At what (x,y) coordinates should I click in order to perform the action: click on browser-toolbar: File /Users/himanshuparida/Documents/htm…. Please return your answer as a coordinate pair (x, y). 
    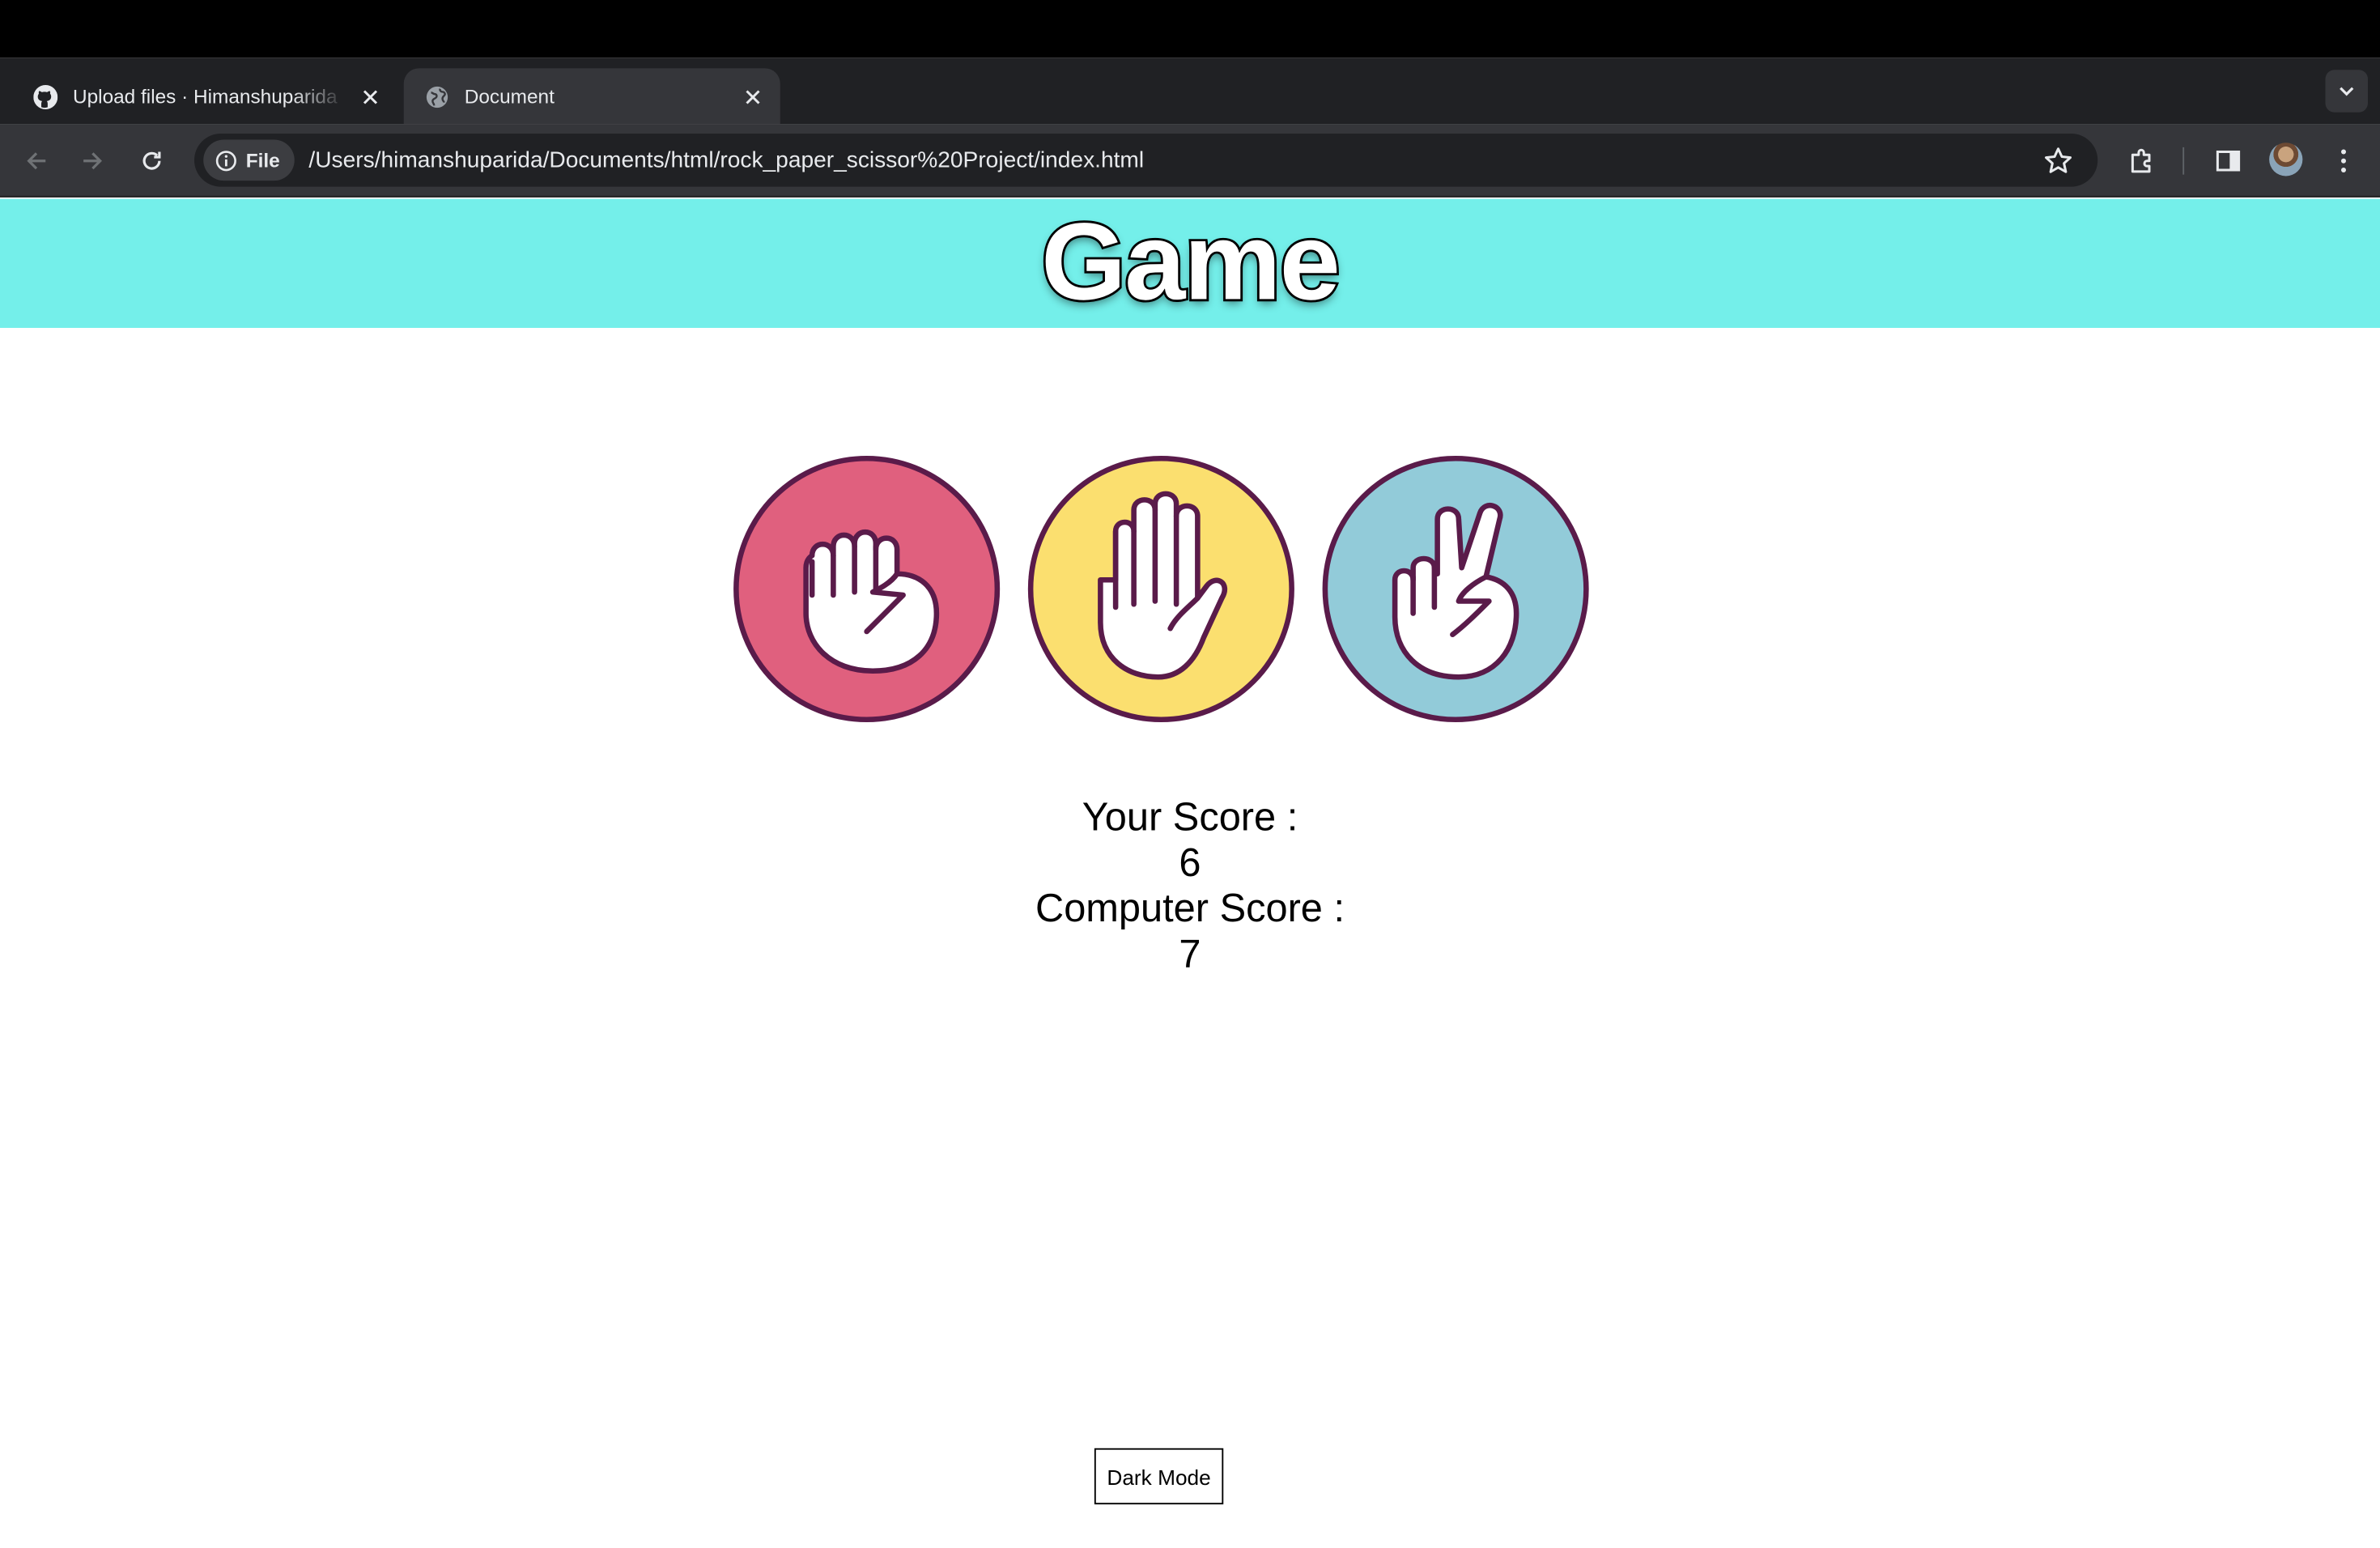
    Looking at the image, I should click on (1190, 161).